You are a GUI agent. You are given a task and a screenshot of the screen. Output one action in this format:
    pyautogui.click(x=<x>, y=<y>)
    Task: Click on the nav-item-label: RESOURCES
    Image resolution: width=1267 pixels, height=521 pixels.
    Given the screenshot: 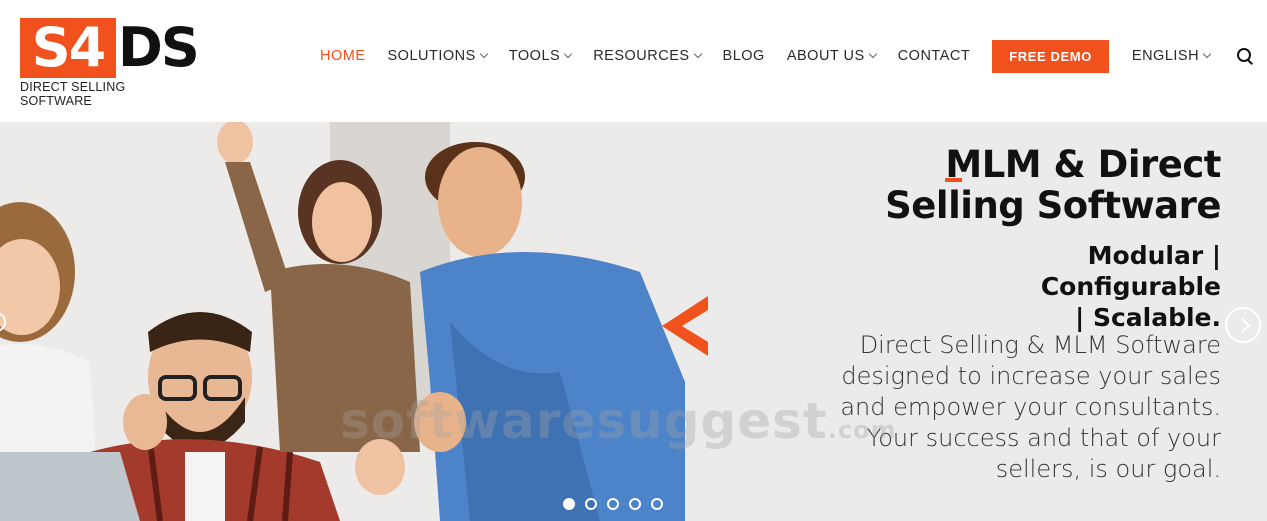 What is the action you would take?
    pyautogui.click(x=641, y=56)
    